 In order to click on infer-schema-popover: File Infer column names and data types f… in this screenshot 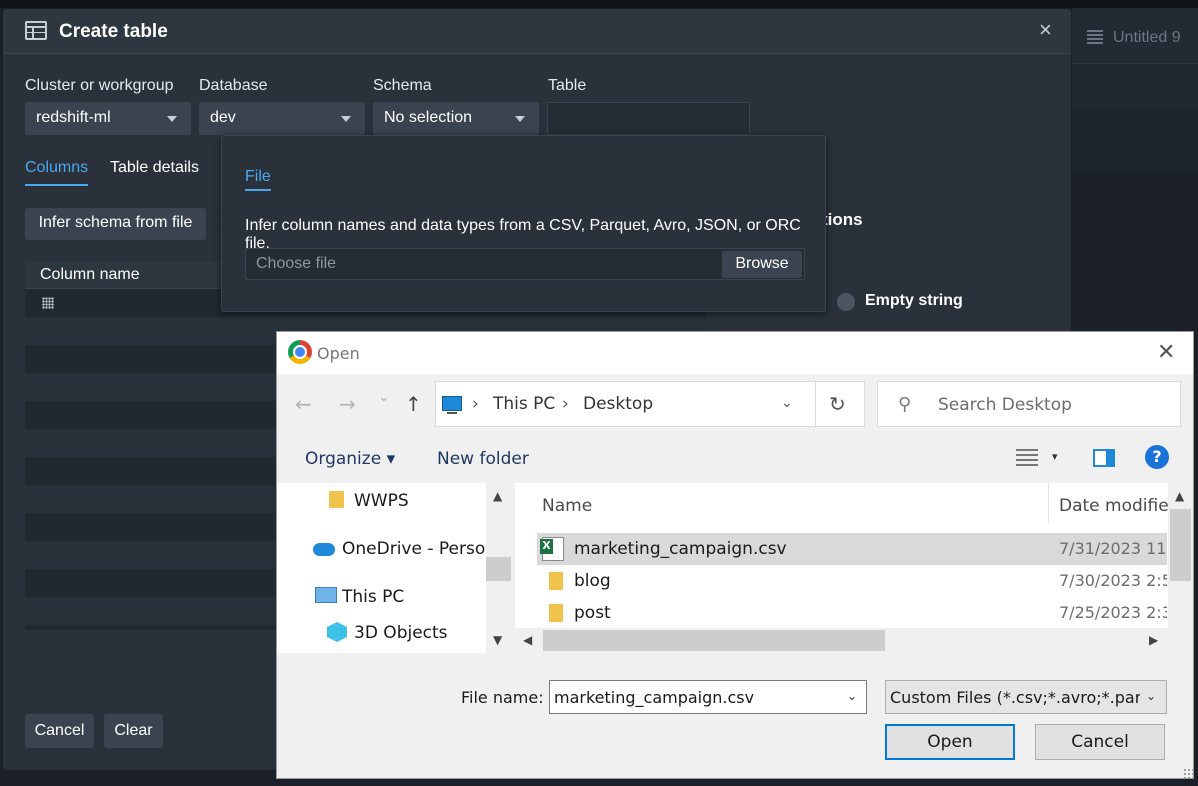, I will do `click(523, 223)`.